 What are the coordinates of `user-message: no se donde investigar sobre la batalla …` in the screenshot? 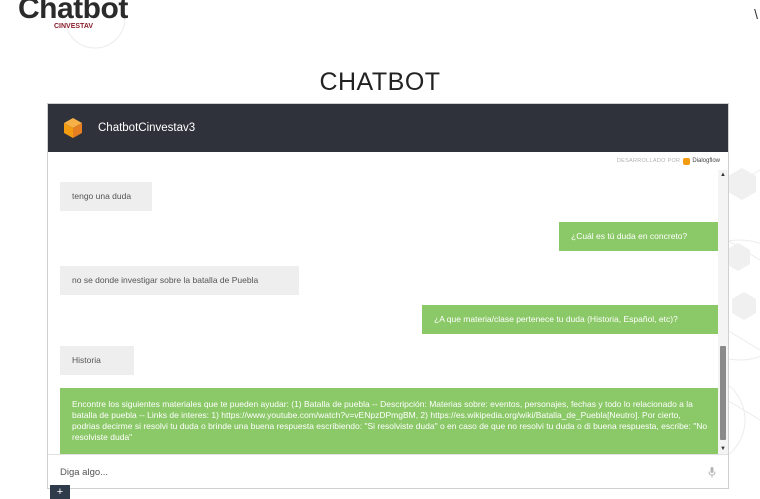 It's located at (179, 280).